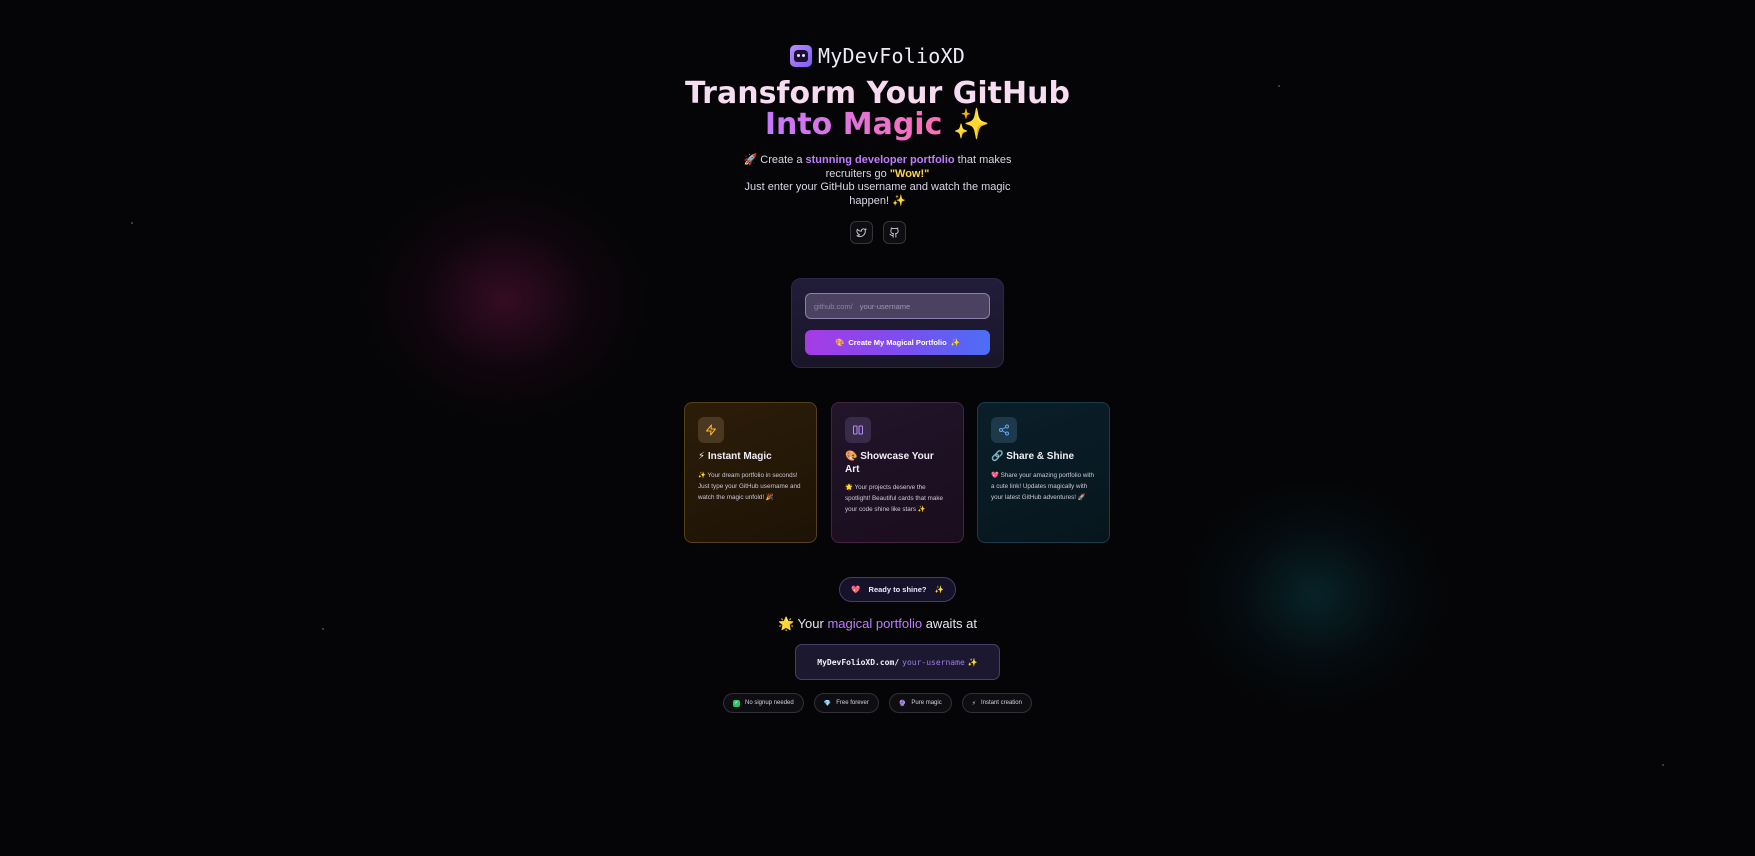 This screenshot has width=1755, height=856. Describe the element at coordinates (1315, 595) in the screenshot. I see `background-glow-teal` at that location.